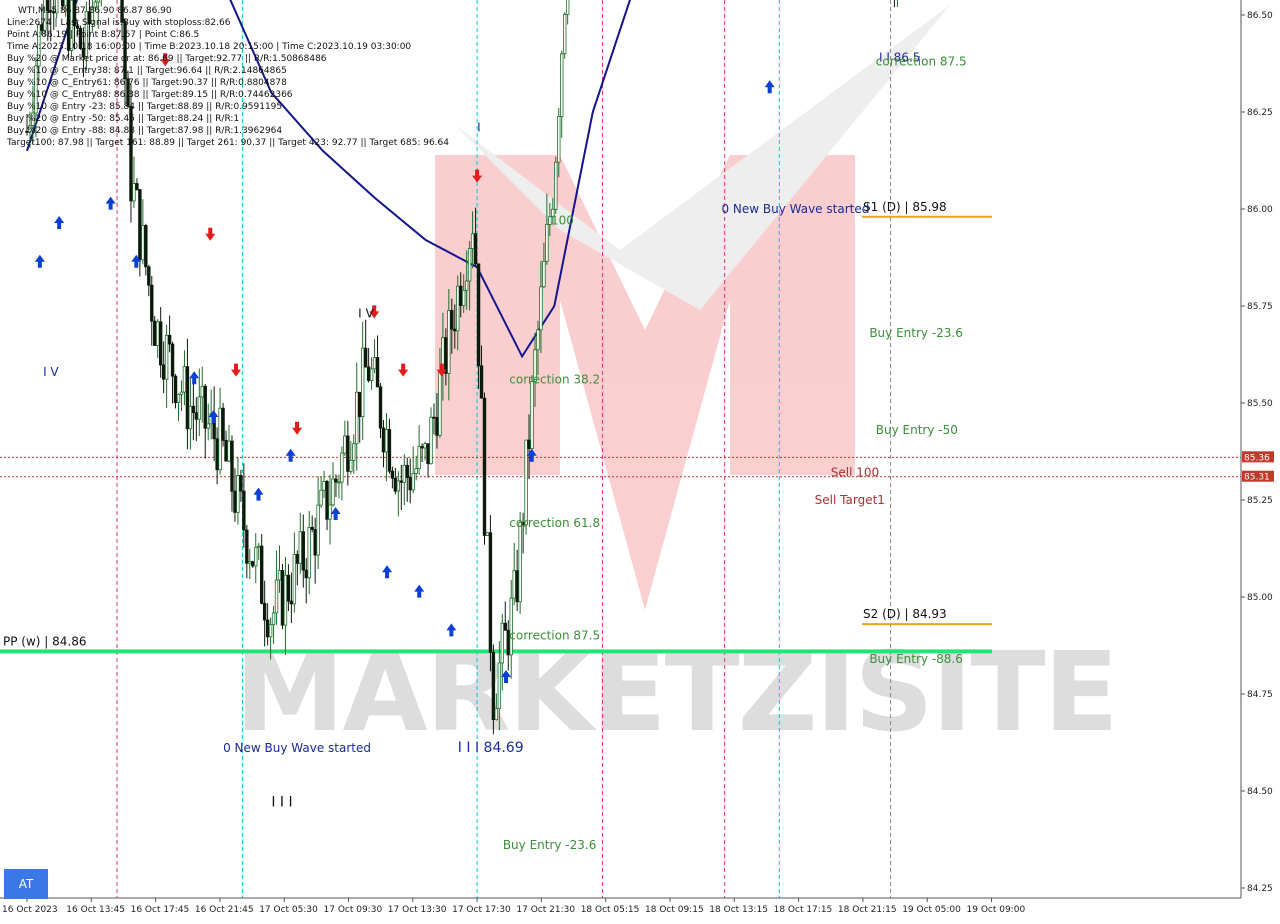  Describe the element at coordinates (1257, 478) in the screenshot. I see `price-tag-label: 85.31` at that location.